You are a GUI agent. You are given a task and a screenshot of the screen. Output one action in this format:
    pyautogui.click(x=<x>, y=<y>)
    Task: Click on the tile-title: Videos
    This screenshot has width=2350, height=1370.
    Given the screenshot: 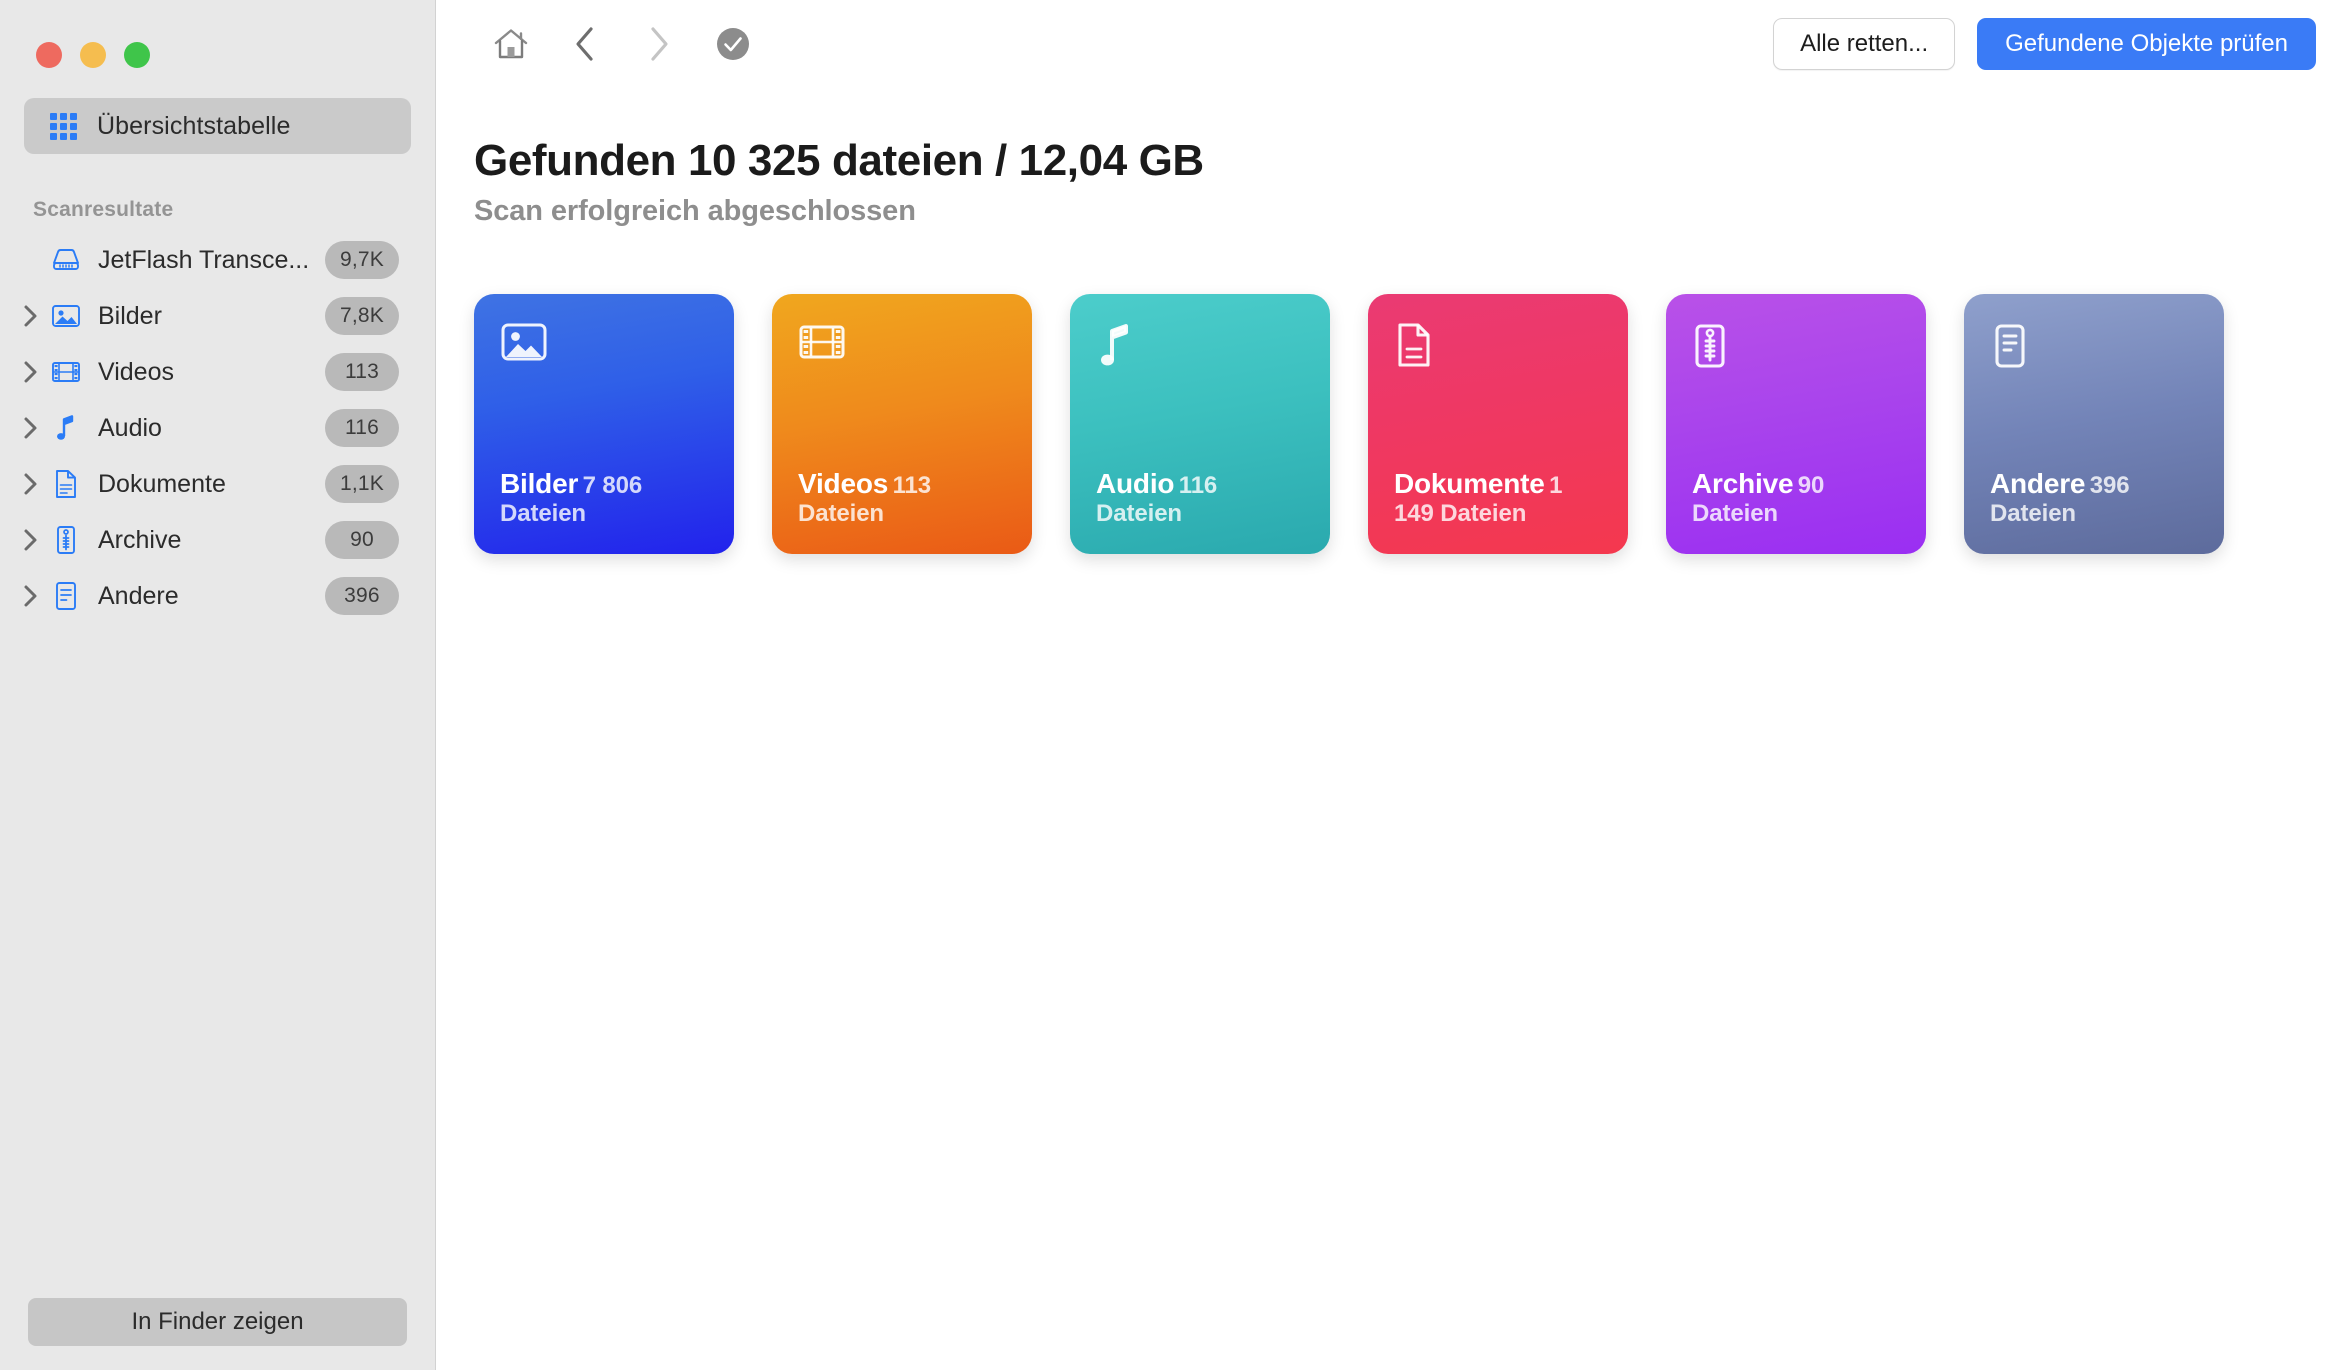 What is the action you would take?
    pyautogui.click(x=843, y=483)
    